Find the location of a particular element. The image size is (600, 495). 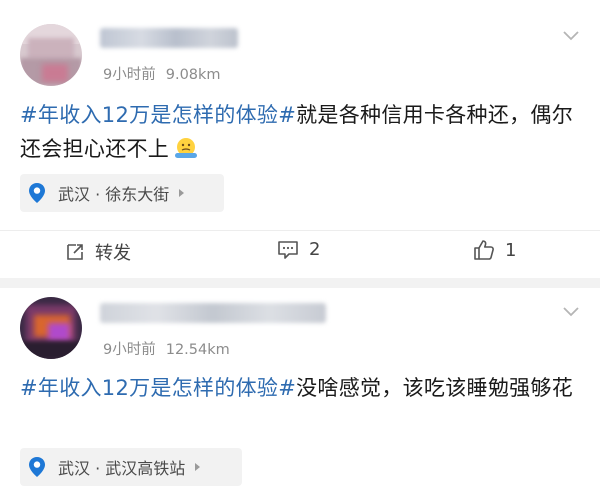

like-button: 1 is located at coordinates (494, 250).